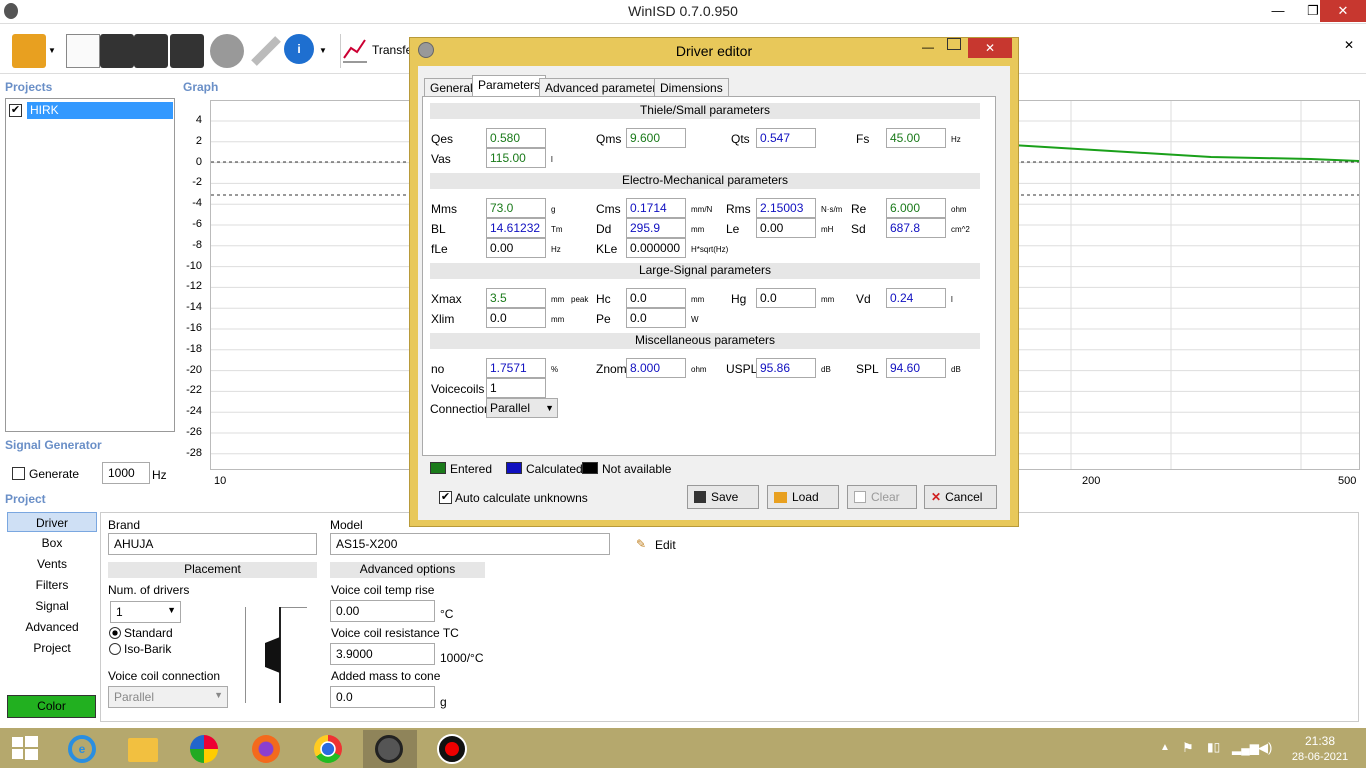  What do you see at coordinates (382, 697) in the screenshot?
I see `added-mass-input: 0.0` at bounding box center [382, 697].